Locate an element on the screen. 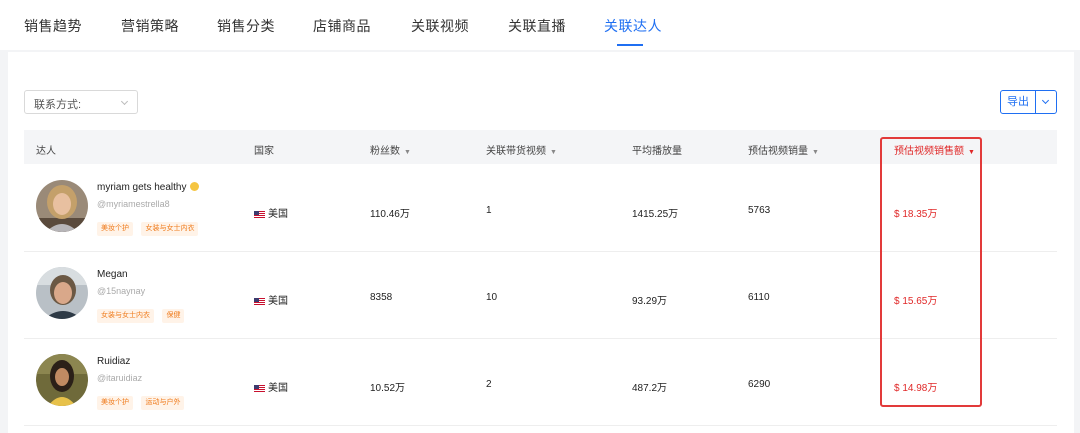 Image resolution: width=1080 pixels, height=433 pixels. est-revenue-cell: $ 14.98万 is located at coordinates (916, 388).